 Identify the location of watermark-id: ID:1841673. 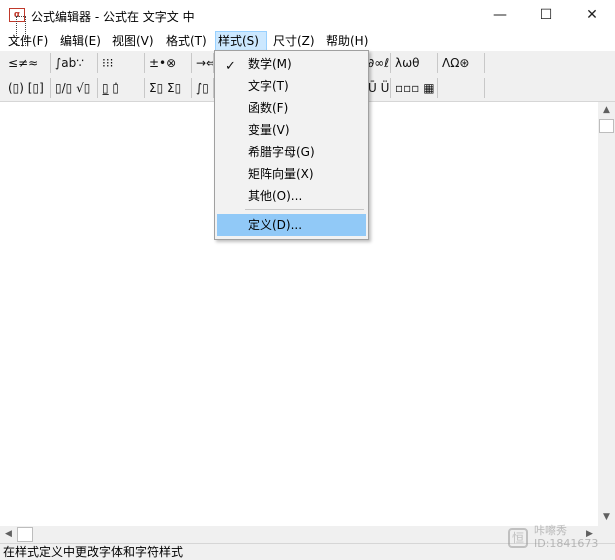
(566, 543).